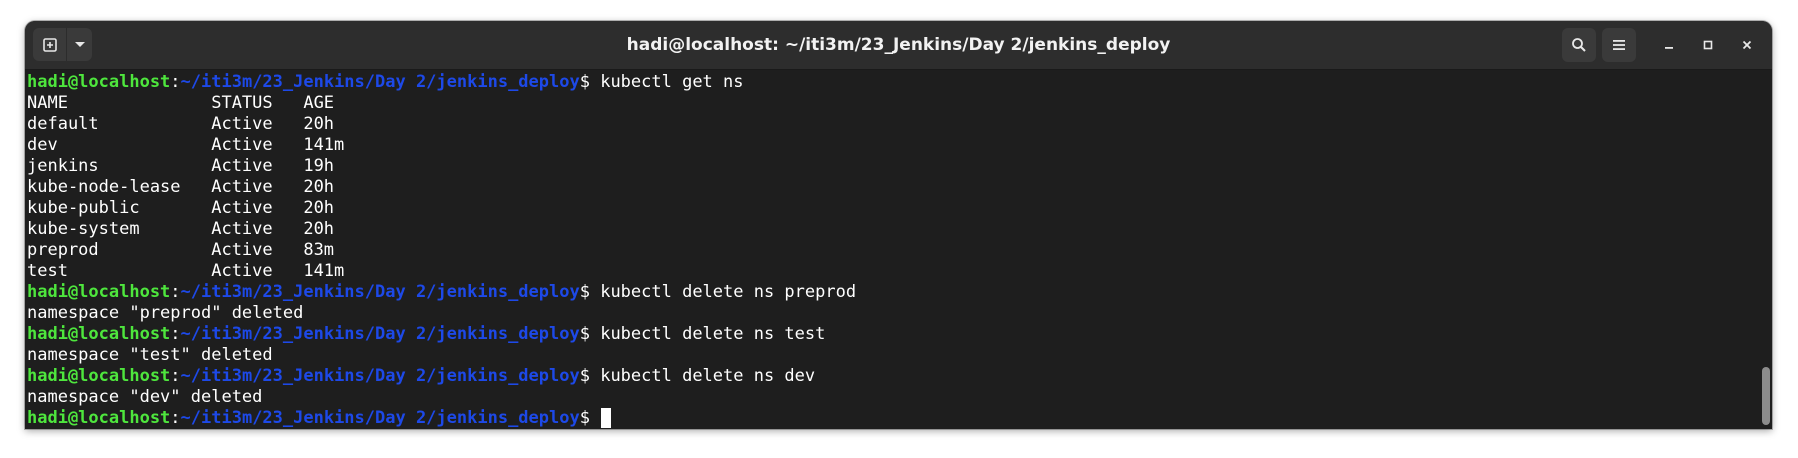 The width and height of the screenshot is (1798, 458). I want to click on close-button, so click(1747, 45).